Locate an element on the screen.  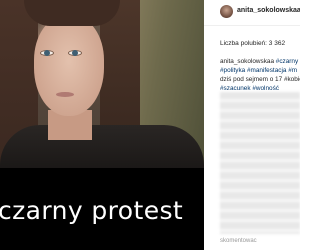
caption-line: #polityka #manifestacja #m is located at coordinates (260, 70).